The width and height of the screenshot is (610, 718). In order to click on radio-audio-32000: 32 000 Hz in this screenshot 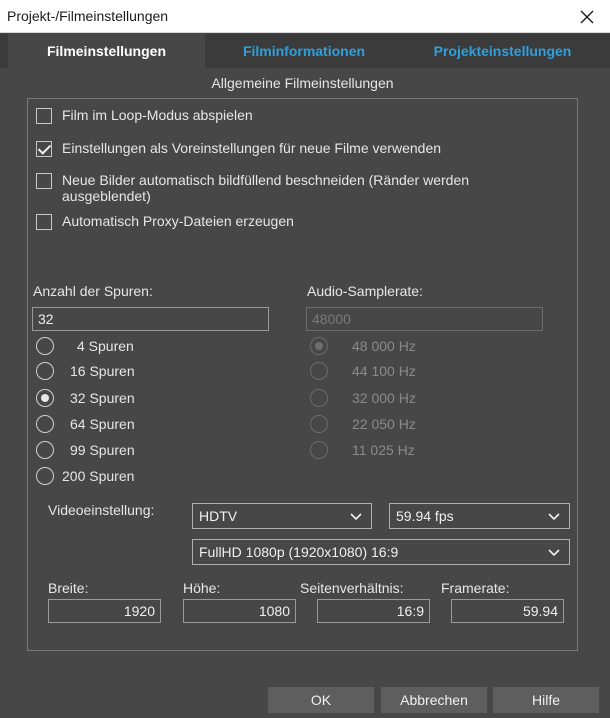, I will do `click(363, 398)`.